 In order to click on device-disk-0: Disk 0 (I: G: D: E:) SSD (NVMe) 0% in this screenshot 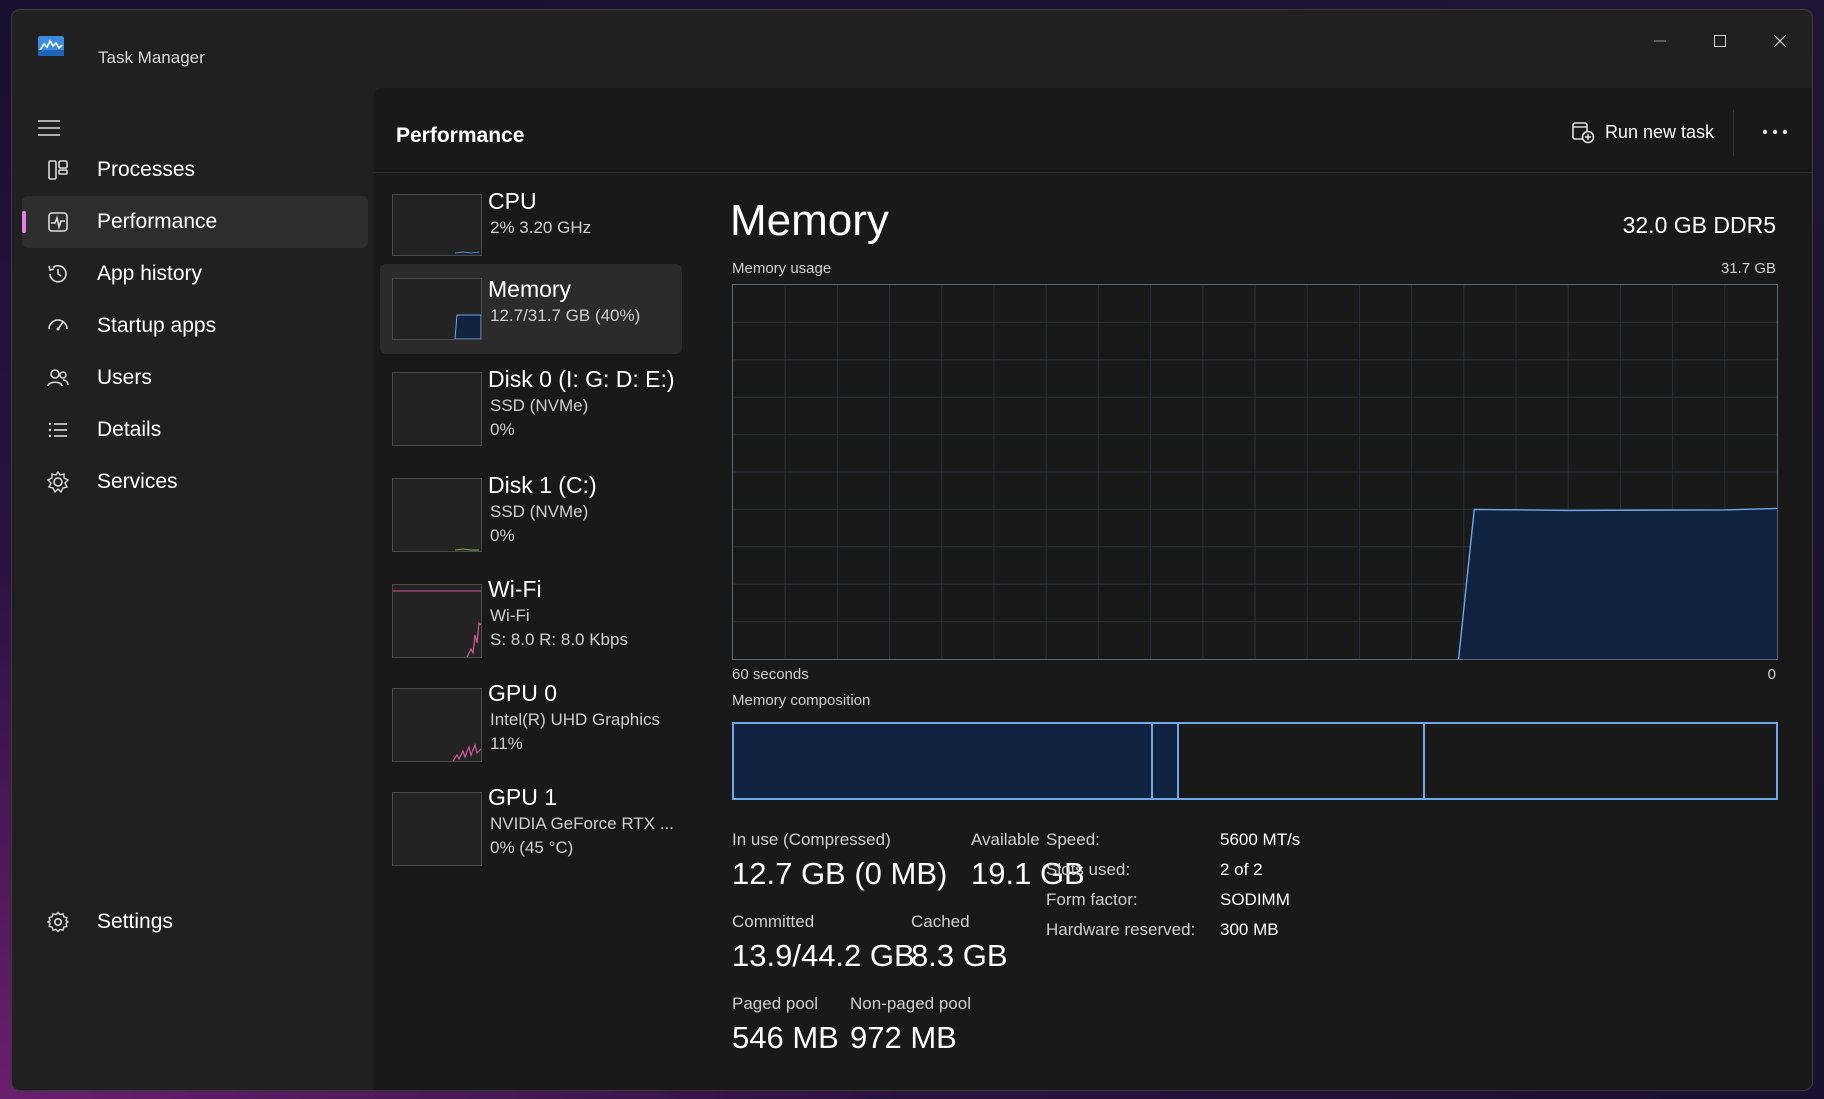, I will do `click(531, 407)`.